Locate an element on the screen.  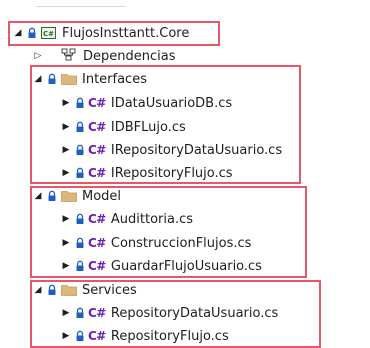
tree-item-file: ▶ C# IDBFLujo.cs is located at coordinates (123, 127).